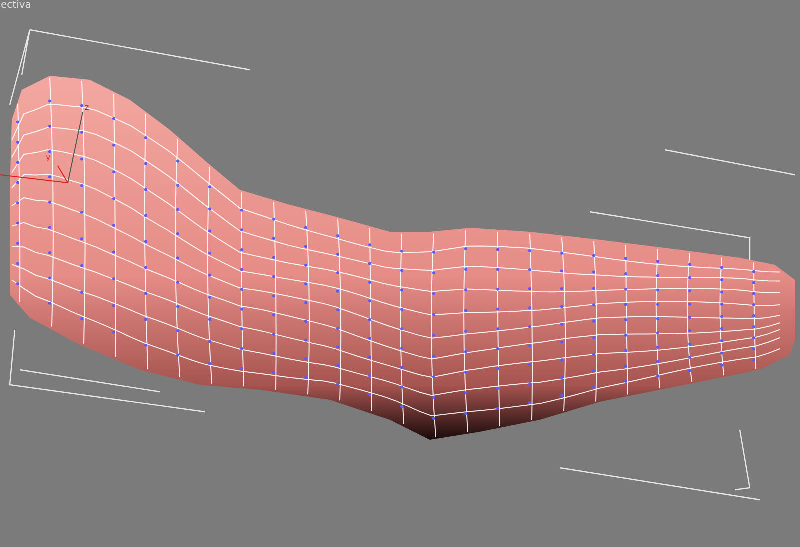  What do you see at coordinates (87, 107) in the screenshot?
I see `axis-label: z` at bounding box center [87, 107].